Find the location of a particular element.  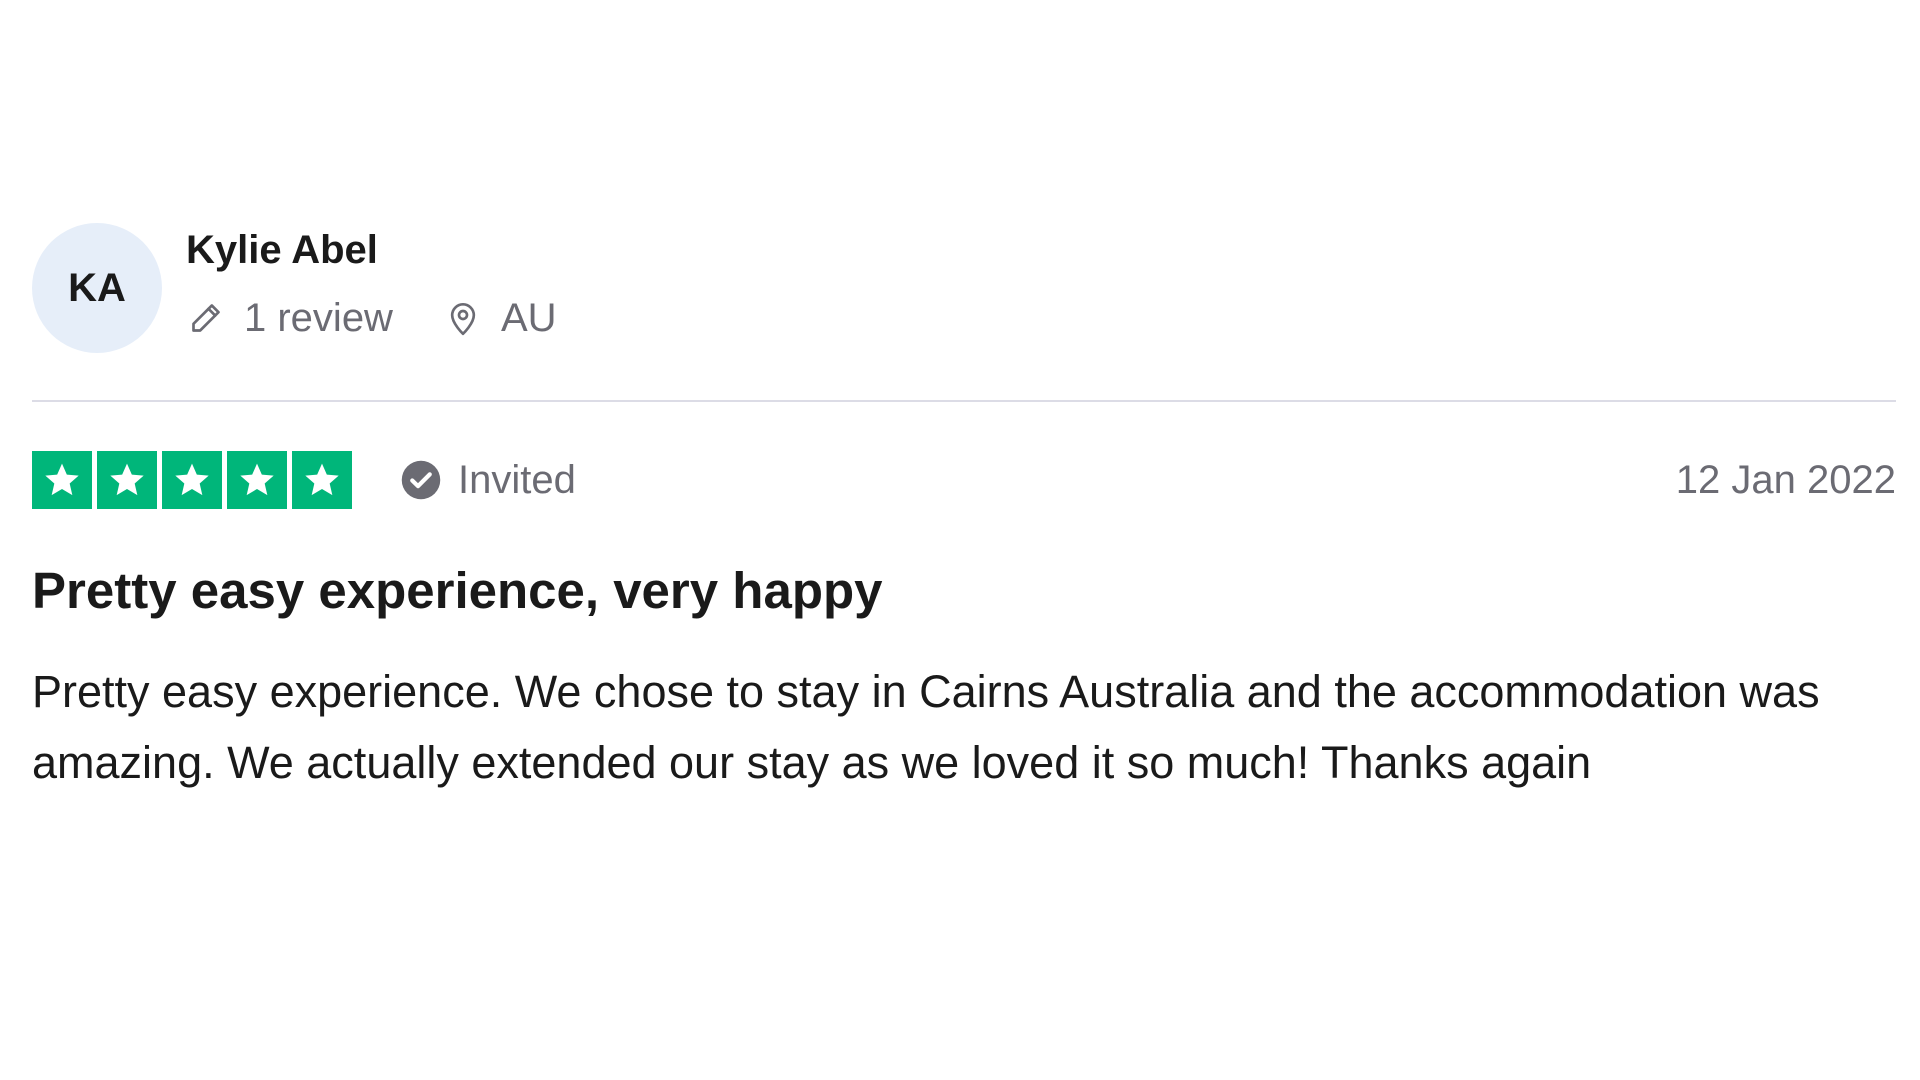

pencil-icon is located at coordinates (206, 318).